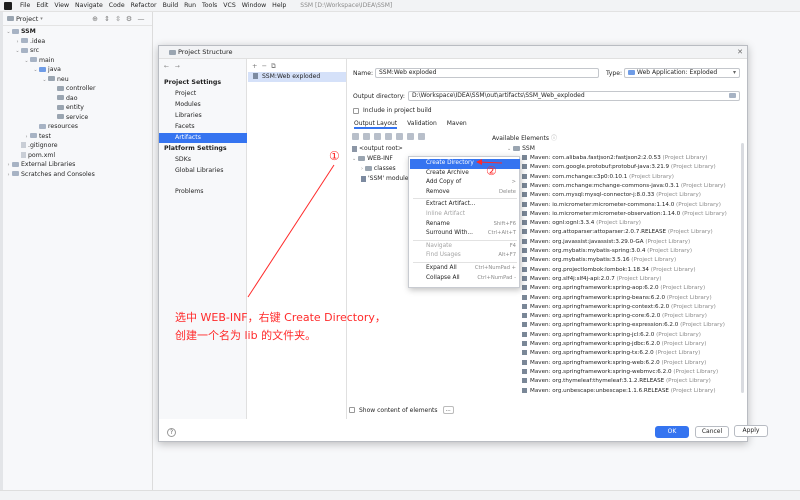 This screenshot has width=800, height=500. Describe the element at coordinates (465, 193) in the screenshot. I see `context-menu-item-remove: Remove Delete` at that location.